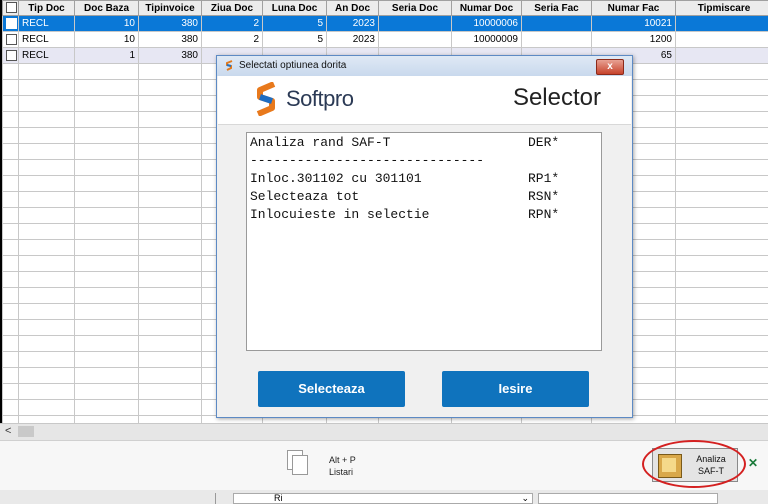 Image resolution: width=768 pixels, height=504 pixels. Describe the element at coordinates (170, 8) in the screenshot. I see `column-header: Tipinvoice` at that location.